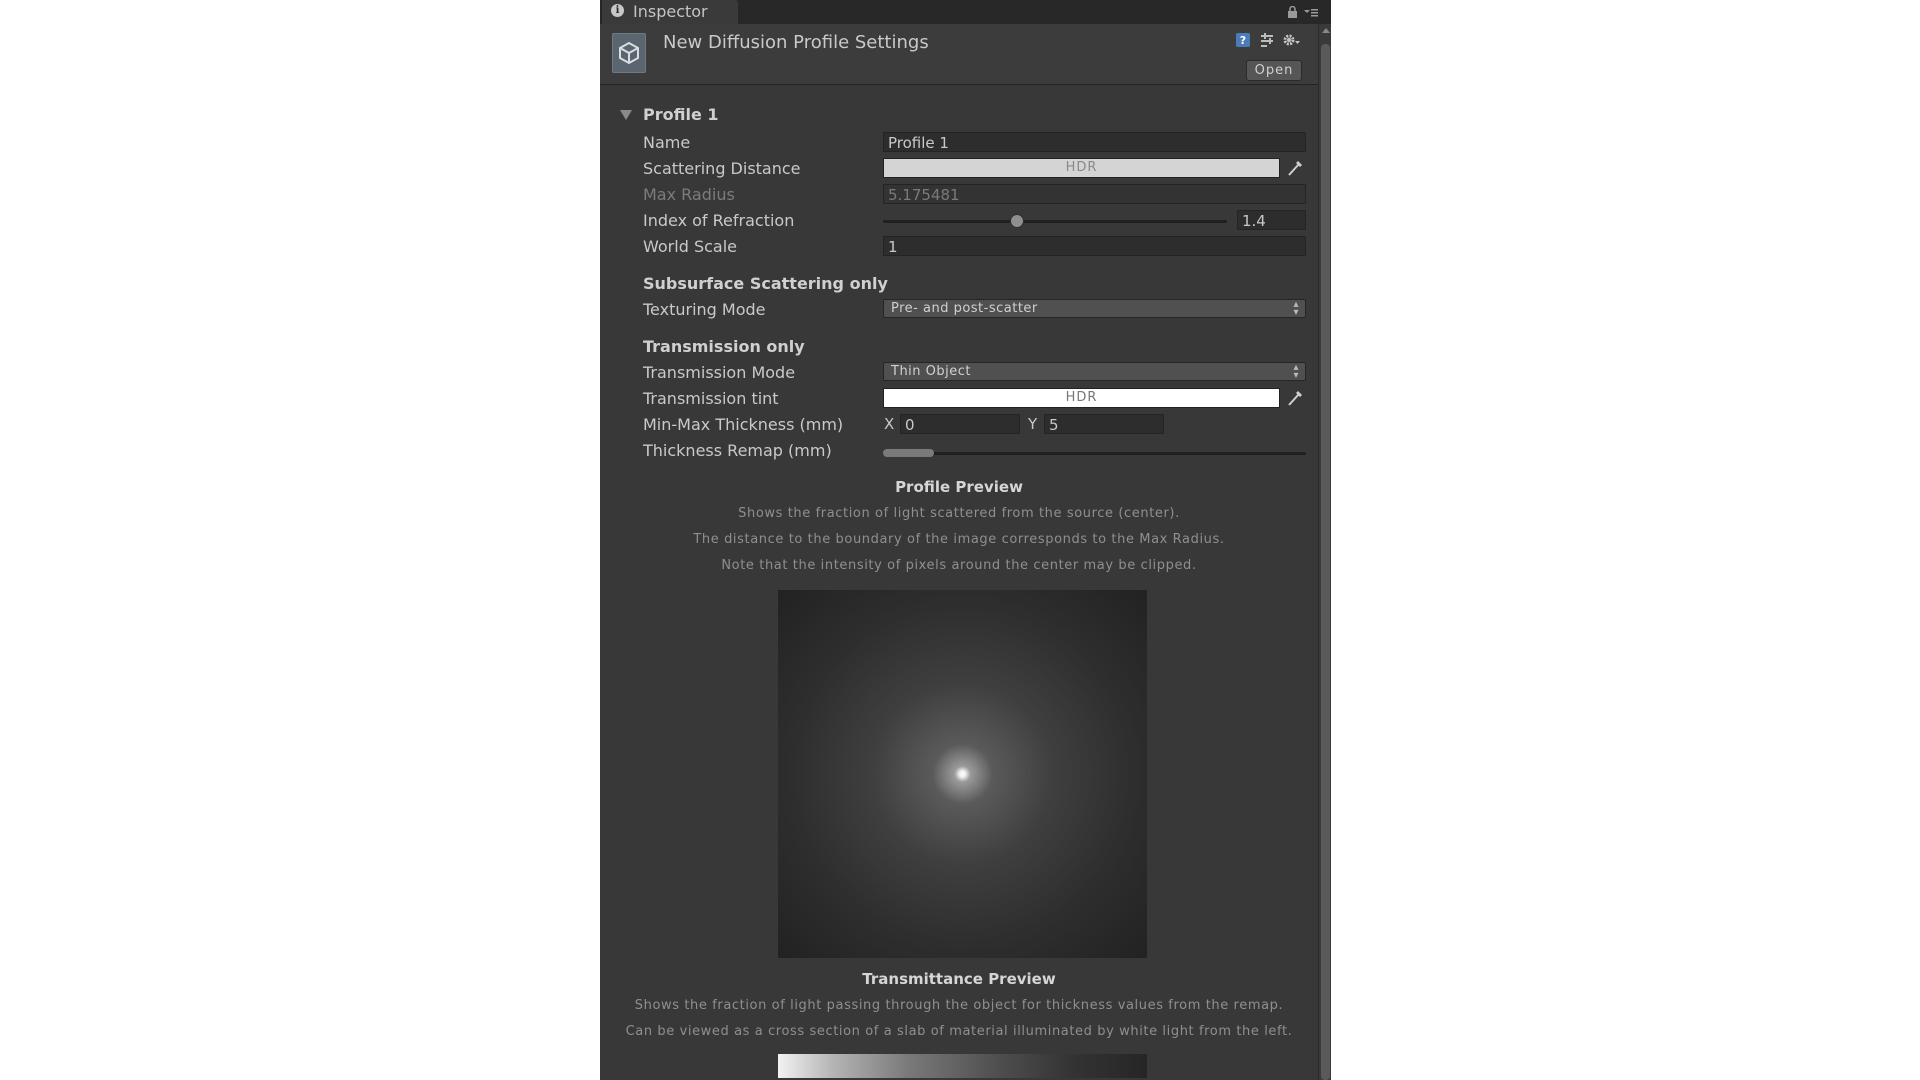 The width and height of the screenshot is (1920, 1080). I want to click on thickness-x-field: 0, so click(960, 424).